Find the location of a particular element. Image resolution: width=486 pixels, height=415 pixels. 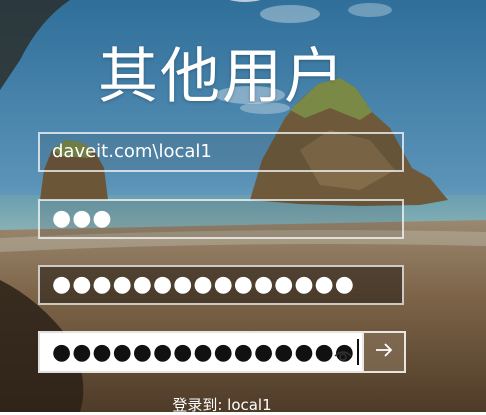

confirm-password-field: ●●●●●●●●●●●●●●● is located at coordinates (222, 352).